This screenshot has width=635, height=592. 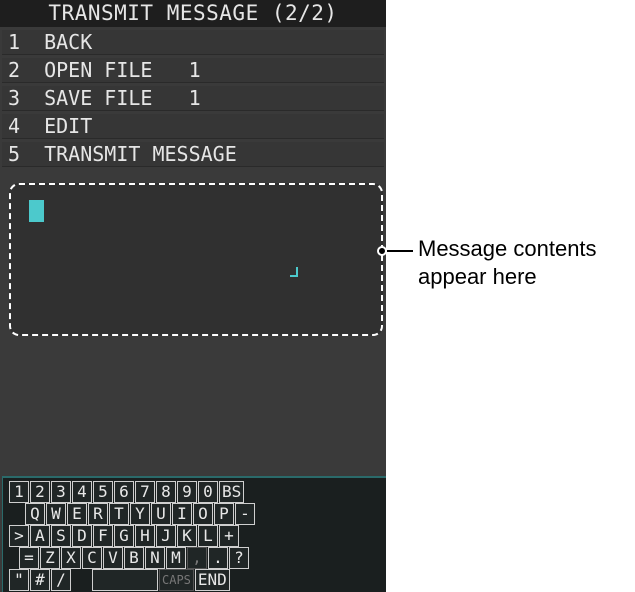 I want to click on key-z: Z, so click(x=50, y=558).